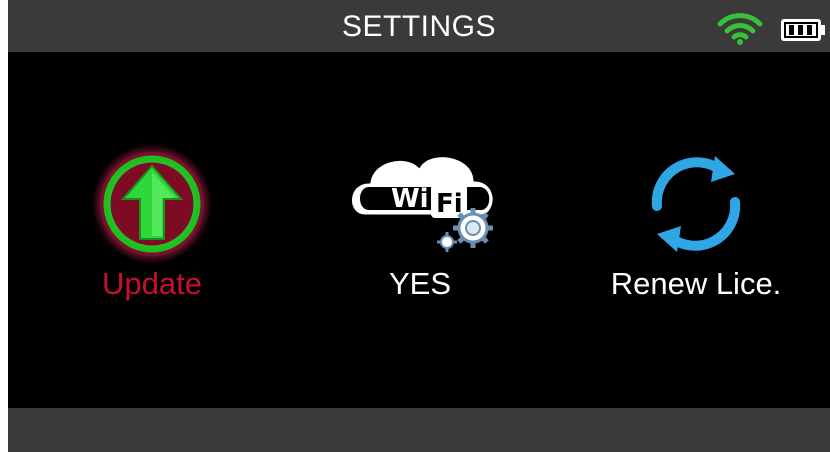 Image resolution: width=830 pixels, height=452 pixels. What do you see at coordinates (803, 30) in the screenshot?
I see `battery-icon` at bounding box center [803, 30].